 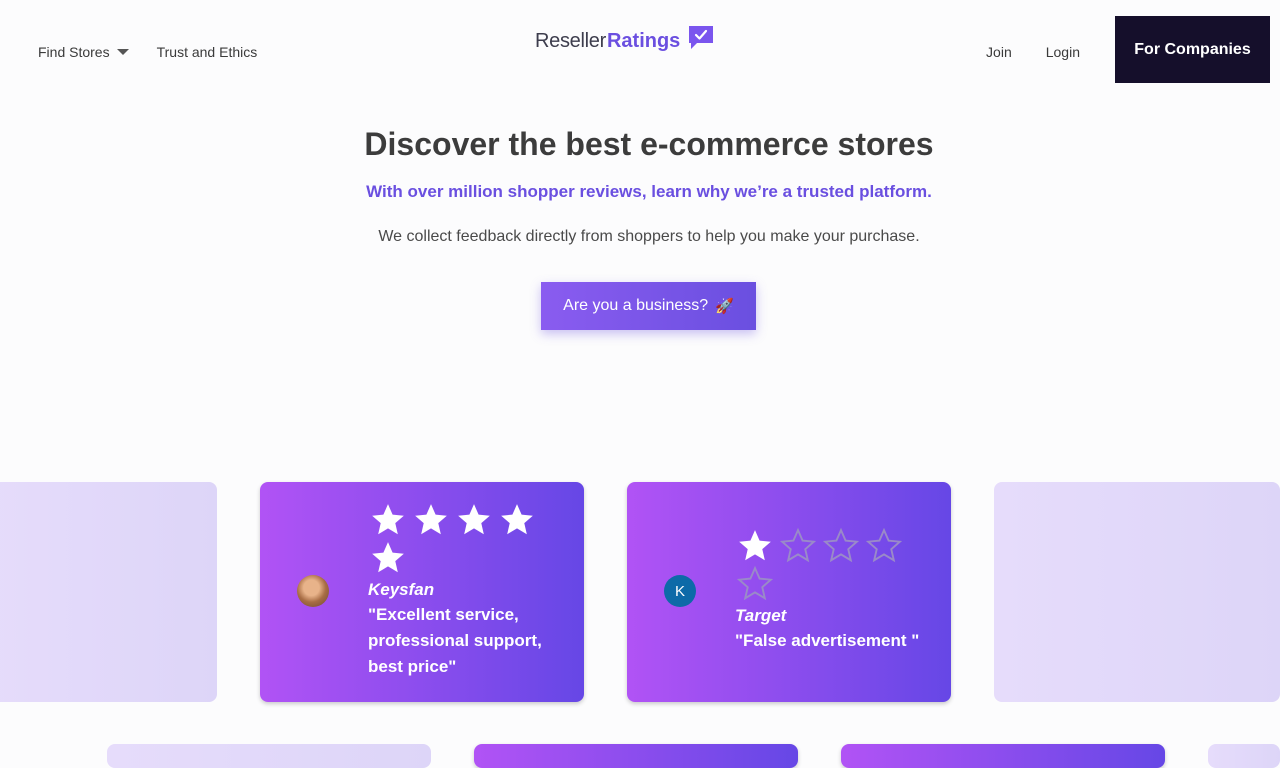 What do you see at coordinates (313, 591) in the screenshot?
I see `avatar` at bounding box center [313, 591].